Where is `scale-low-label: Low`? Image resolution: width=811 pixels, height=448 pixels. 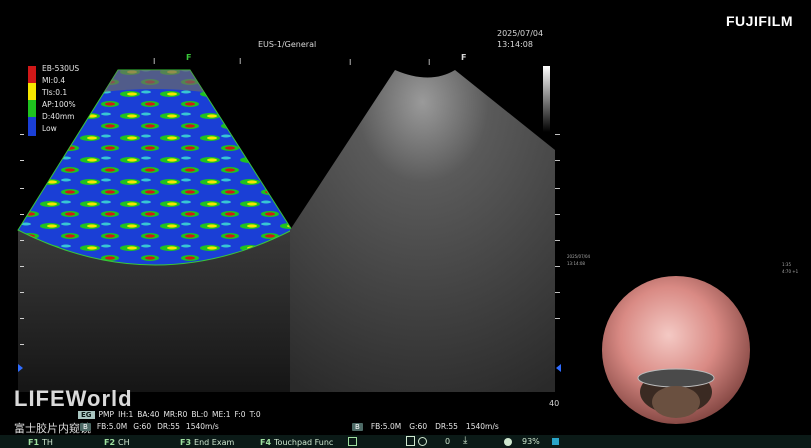 scale-low-label: Low is located at coordinates (49, 128).